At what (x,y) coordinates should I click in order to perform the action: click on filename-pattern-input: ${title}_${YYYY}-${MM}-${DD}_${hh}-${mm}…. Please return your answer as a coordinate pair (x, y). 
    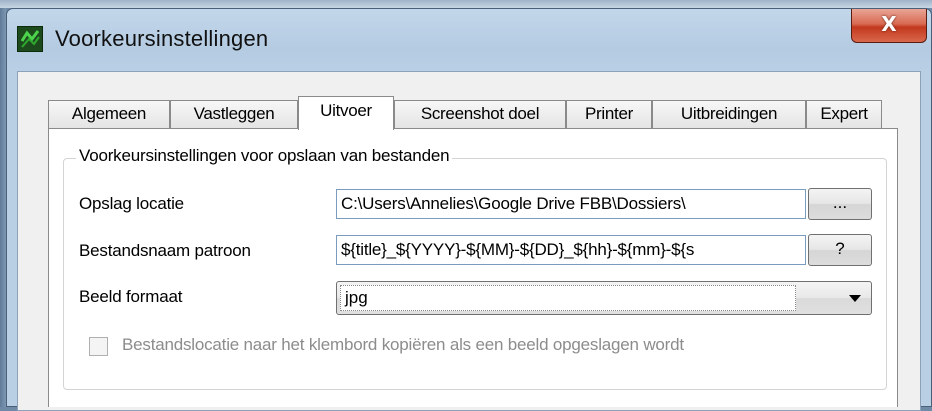
    Looking at the image, I should click on (571, 250).